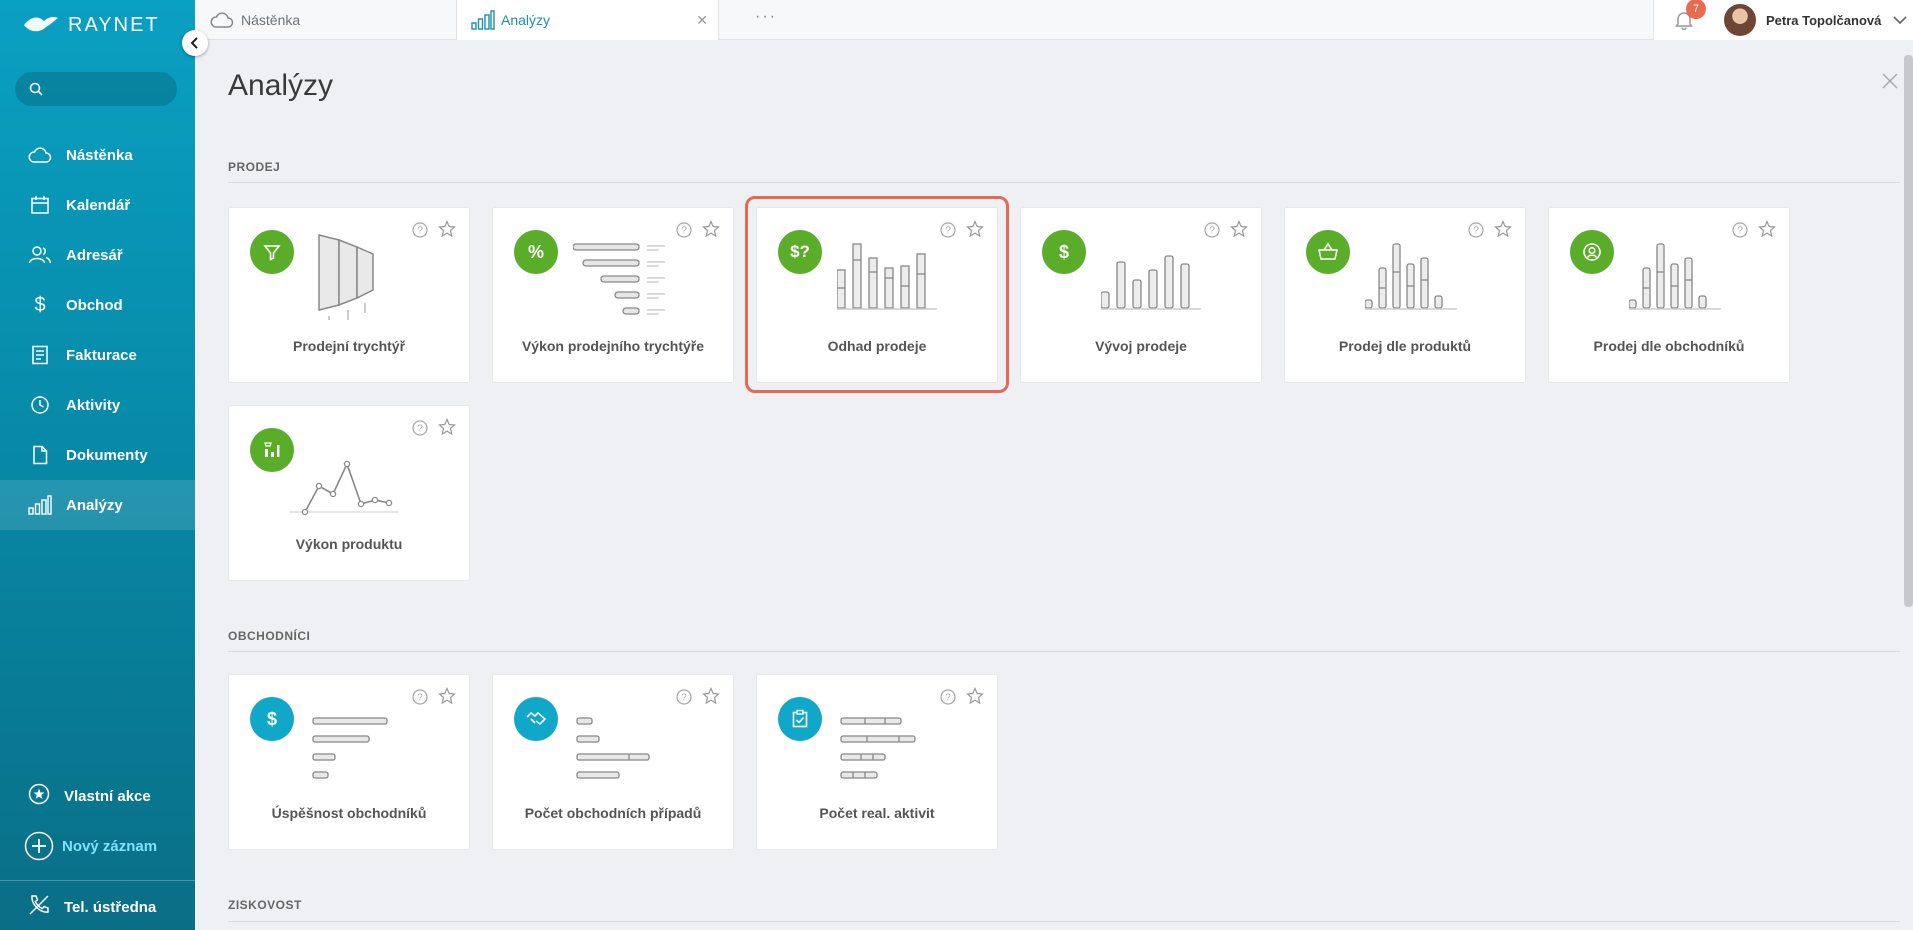 The height and width of the screenshot is (930, 1913). I want to click on activity-bars-illustration, so click(878, 748).